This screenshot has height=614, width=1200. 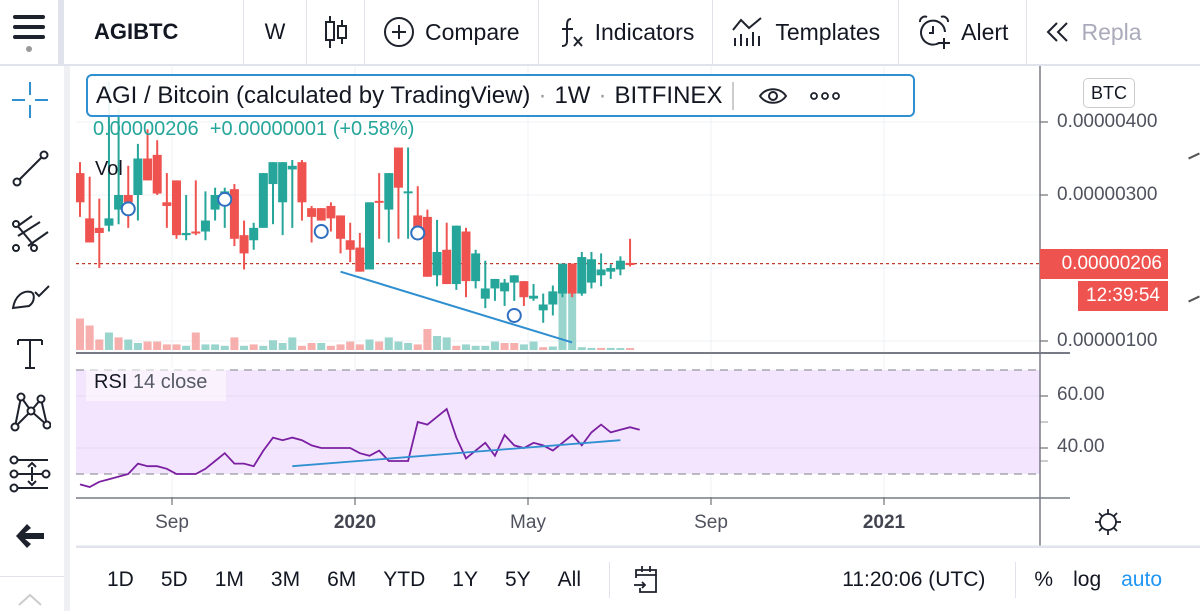 I want to click on brush-tool, so click(x=30, y=294).